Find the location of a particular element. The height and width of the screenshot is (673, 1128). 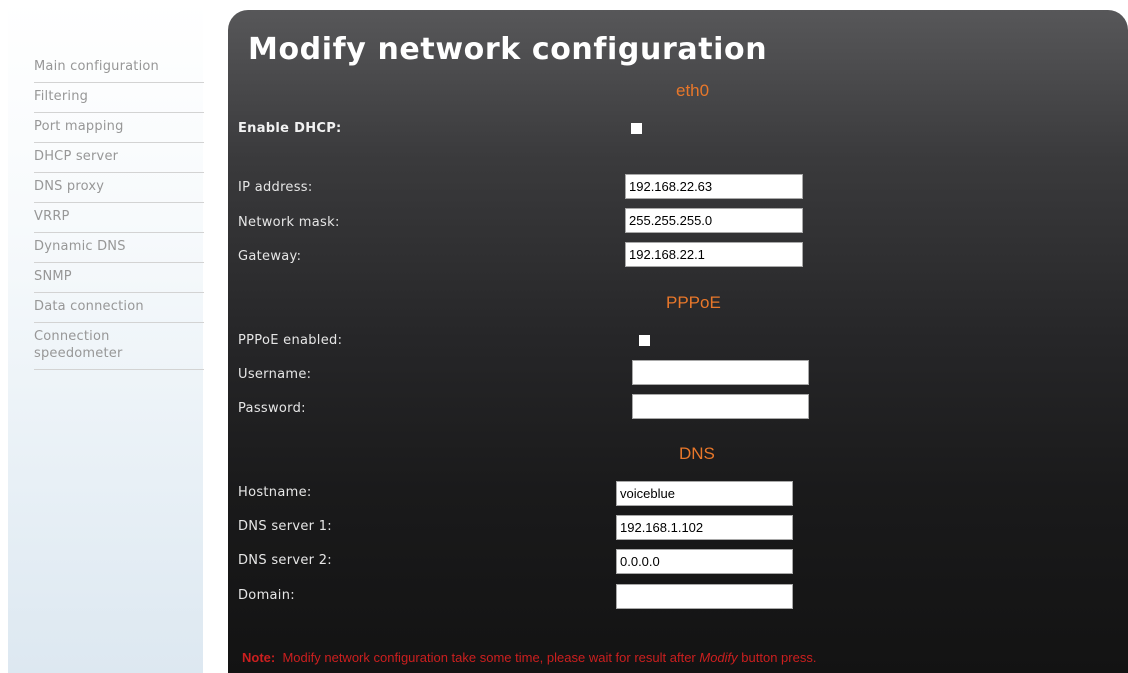

domain-input is located at coordinates (704, 596).